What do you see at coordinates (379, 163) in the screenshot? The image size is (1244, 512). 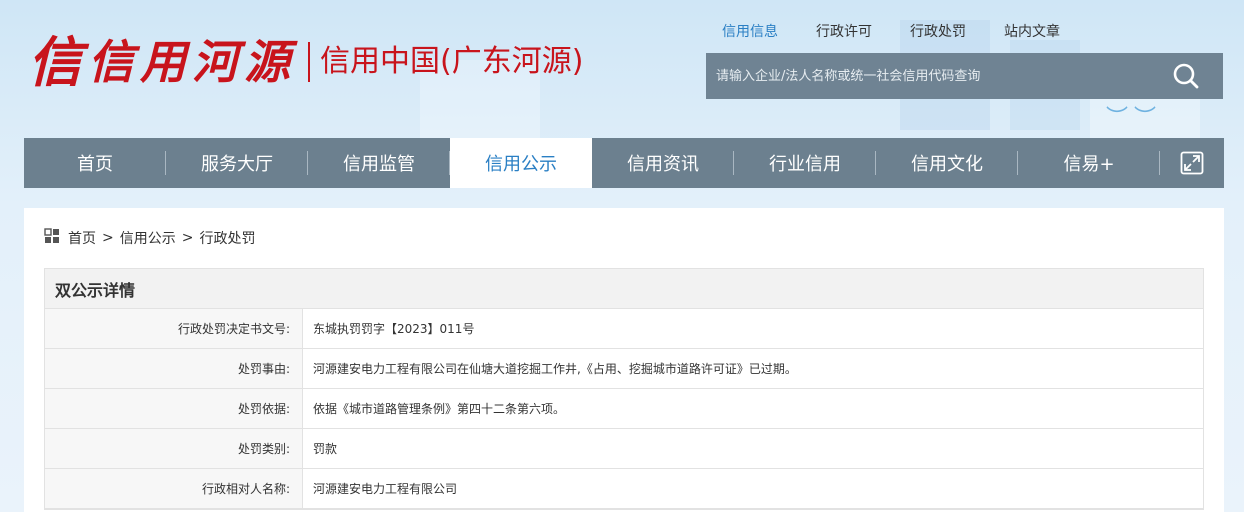 I see `nav-item-credit-supervision: 信用监管` at bounding box center [379, 163].